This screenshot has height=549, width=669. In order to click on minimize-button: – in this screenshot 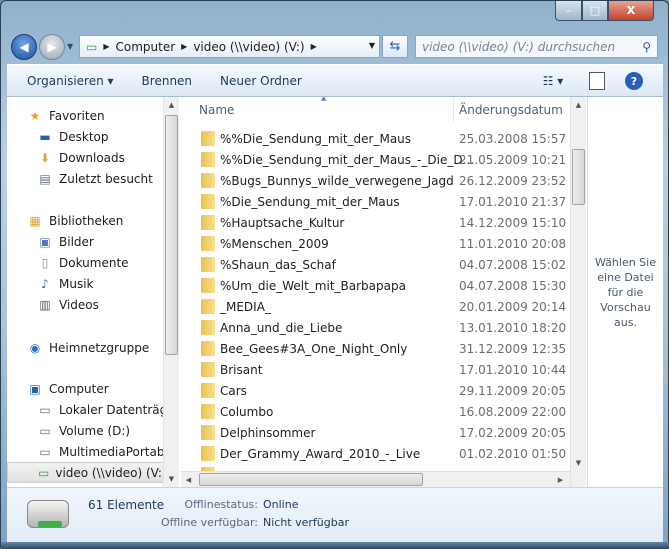, I will do `click(568, 11)`.